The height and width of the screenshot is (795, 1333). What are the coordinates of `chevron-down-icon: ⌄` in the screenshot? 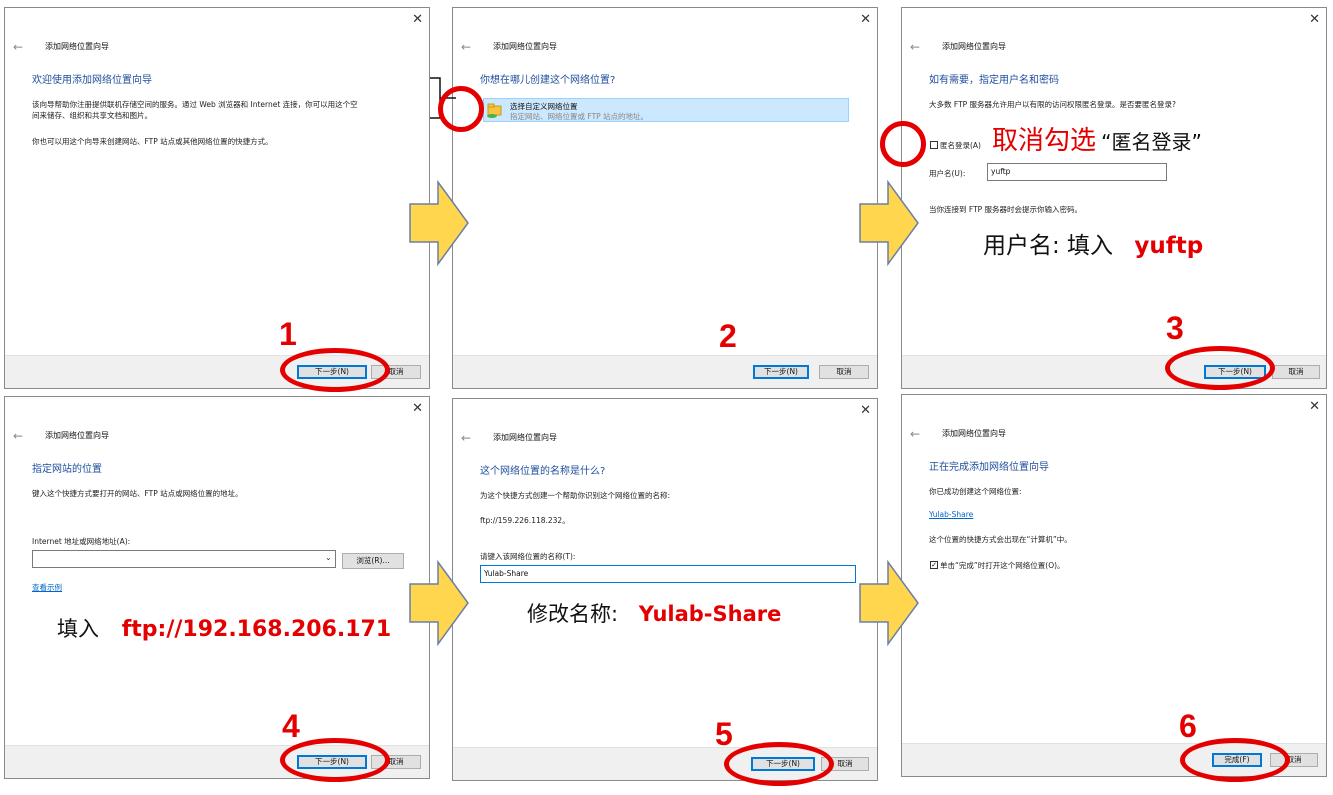 It's located at (328, 557).